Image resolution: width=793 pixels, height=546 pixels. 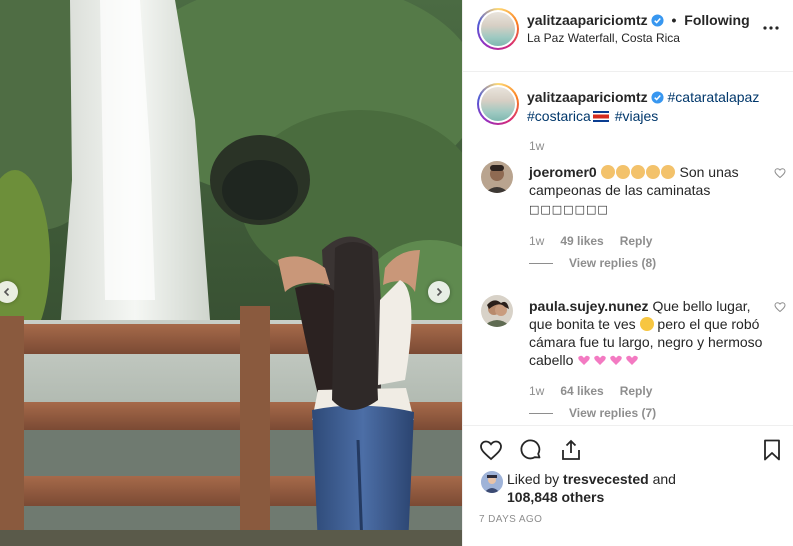 I want to click on hashtag-cataratalapaz: #cataratalapaz, so click(x=714, y=97).